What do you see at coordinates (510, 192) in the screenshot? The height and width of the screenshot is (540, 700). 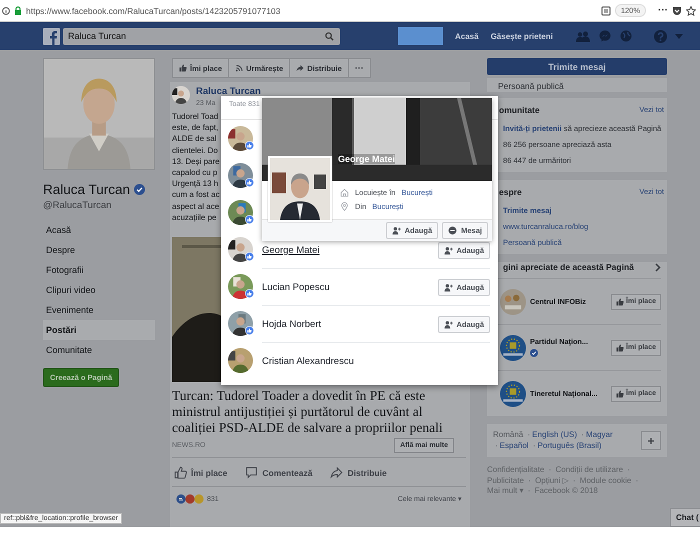 I see `card-title: espre` at bounding box center [510, 192].